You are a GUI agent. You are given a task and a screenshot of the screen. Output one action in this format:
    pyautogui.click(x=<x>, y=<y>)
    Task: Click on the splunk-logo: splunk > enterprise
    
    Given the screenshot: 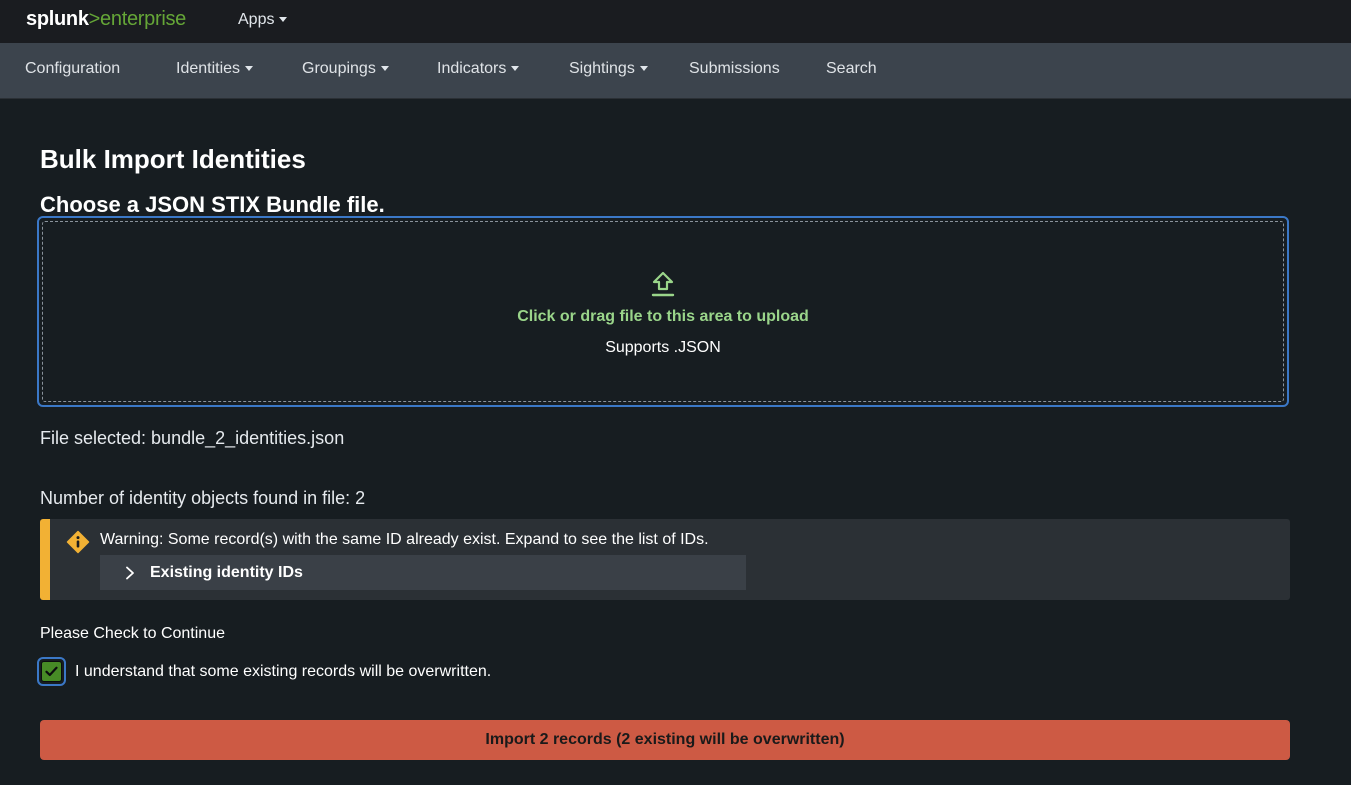 What is the action you would take?
    pyautogui.click(x=106, y=19)
    